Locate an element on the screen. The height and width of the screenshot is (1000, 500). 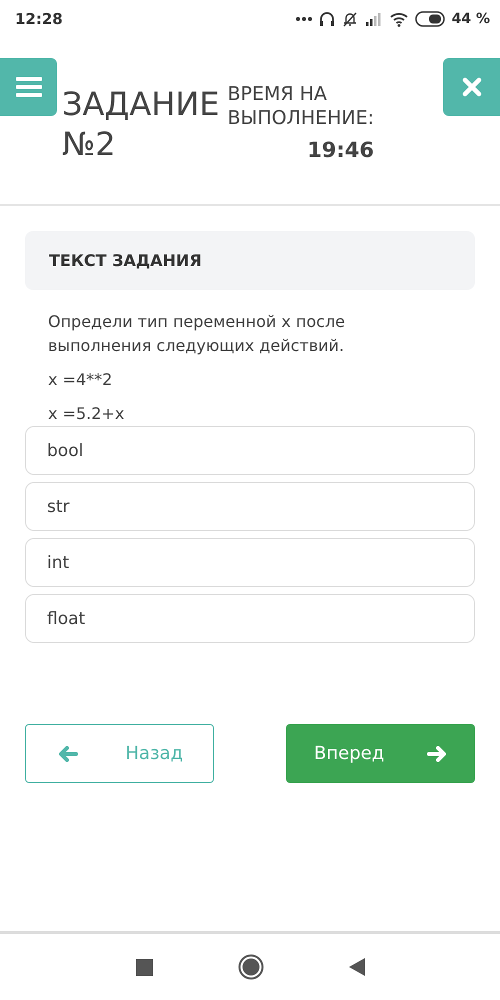
task-title: ЗАДАНИЕ is located at coordinates (141, 104).